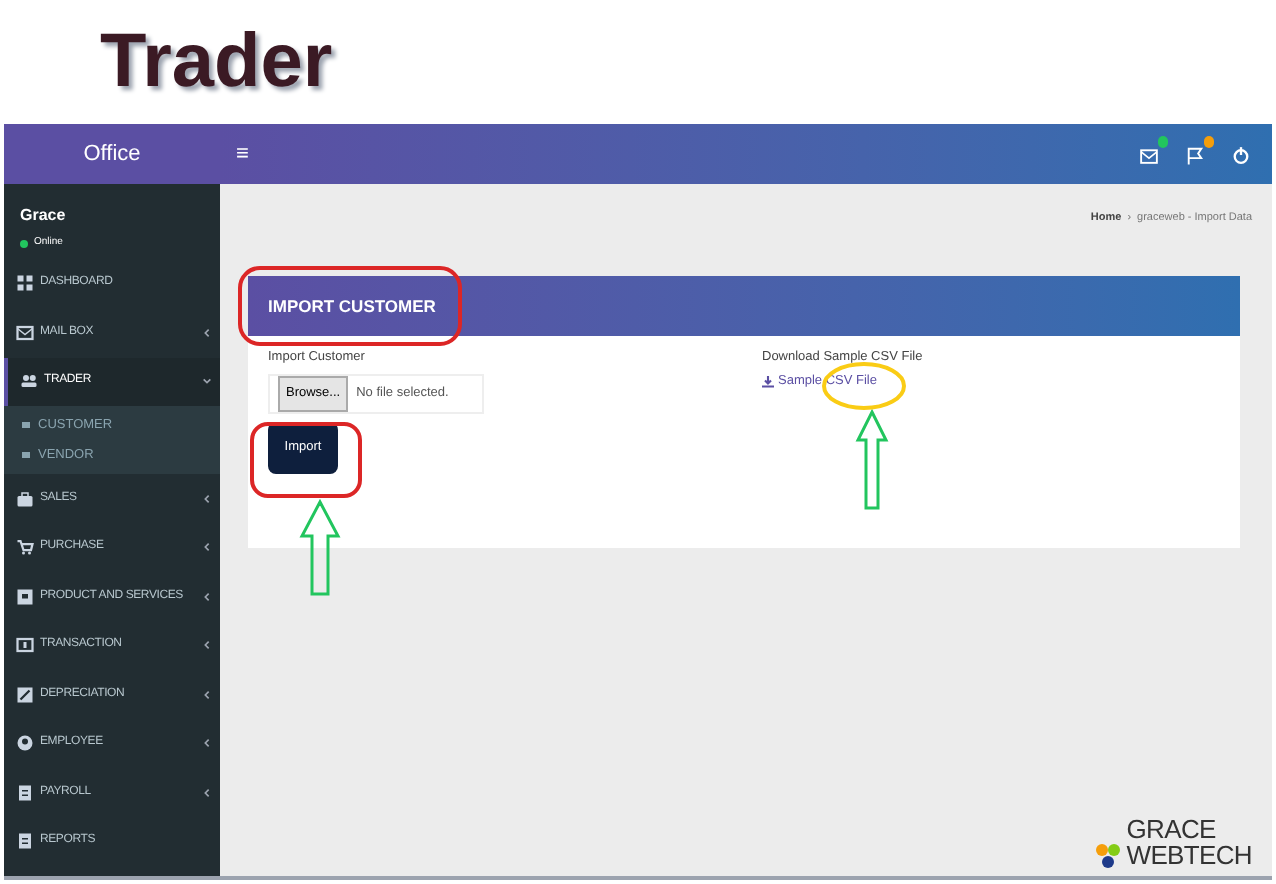  I want to click on chart-icon, so click(25, 694).